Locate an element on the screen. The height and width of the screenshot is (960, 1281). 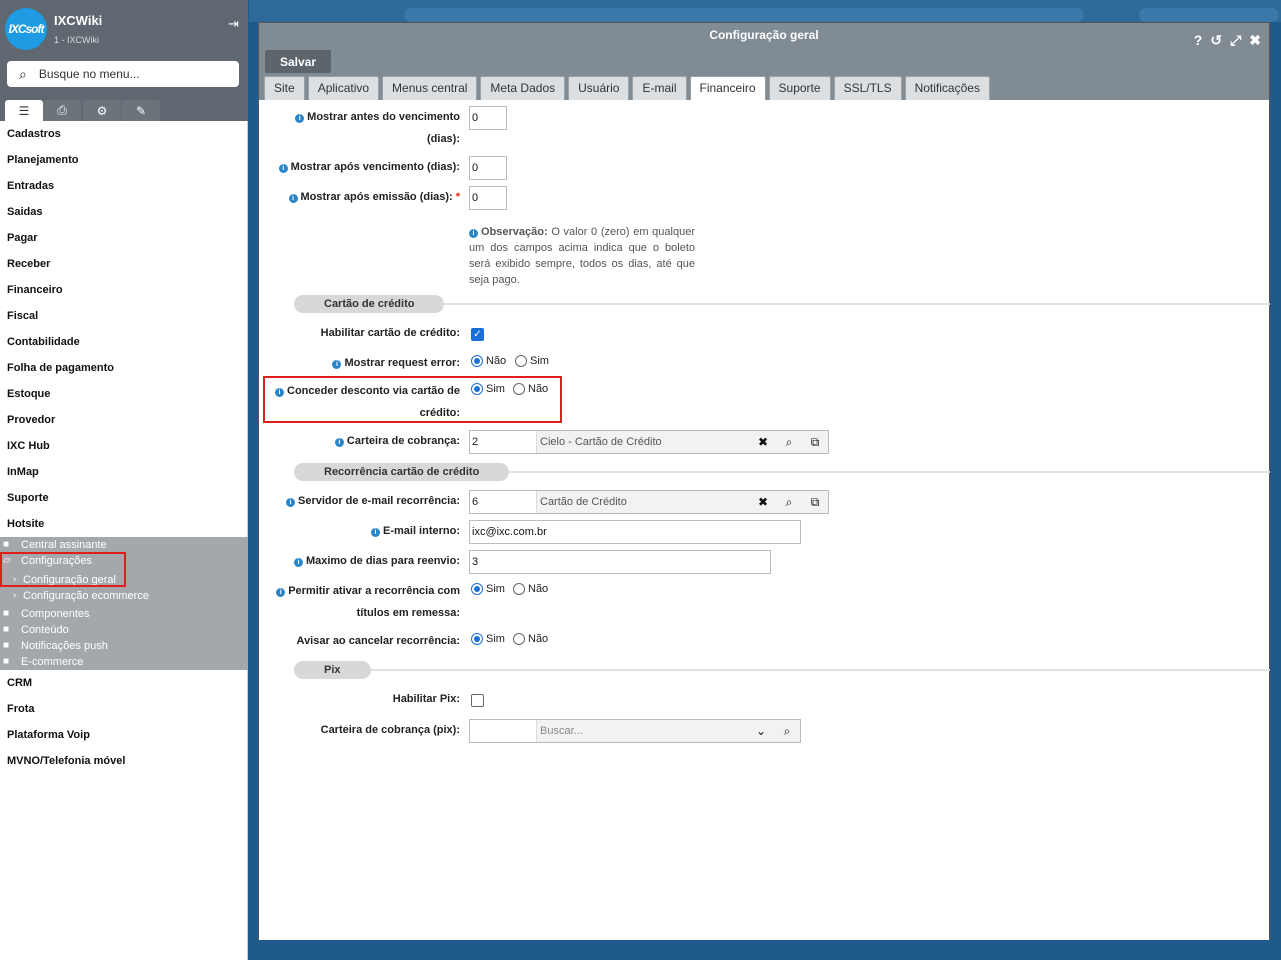
field-label: i Maximo de dias para reenvio: is located at coordinates (364, 561).